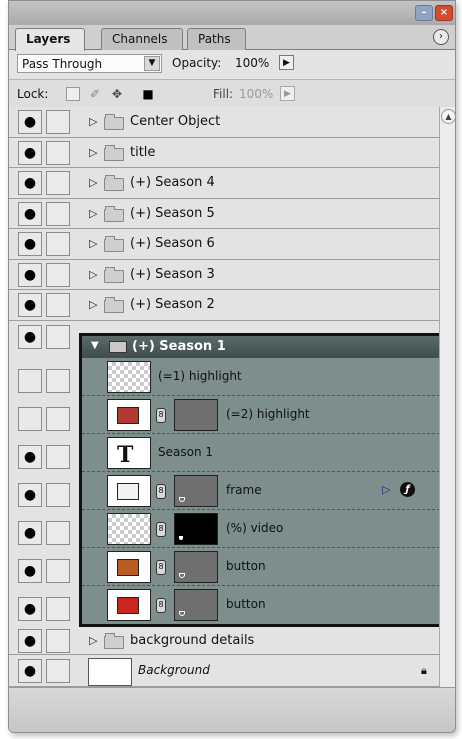  I want to click on blend-mode-value: Pass Through, so click(62, 64).